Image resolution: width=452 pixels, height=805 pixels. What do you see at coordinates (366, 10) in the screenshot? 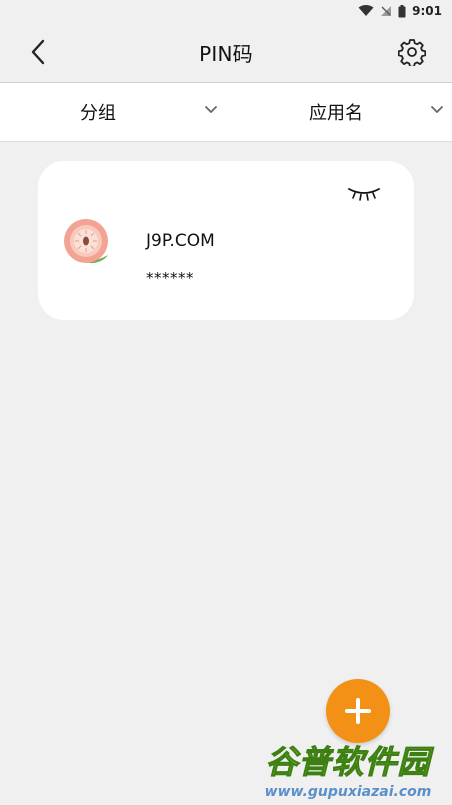
I see `wifi-icon` at bounding box center [366, 10].